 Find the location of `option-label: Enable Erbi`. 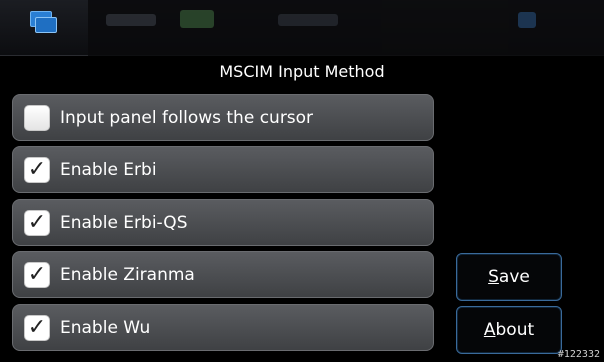

option-label: Enable Erbi is located at coordinates (108, 169).